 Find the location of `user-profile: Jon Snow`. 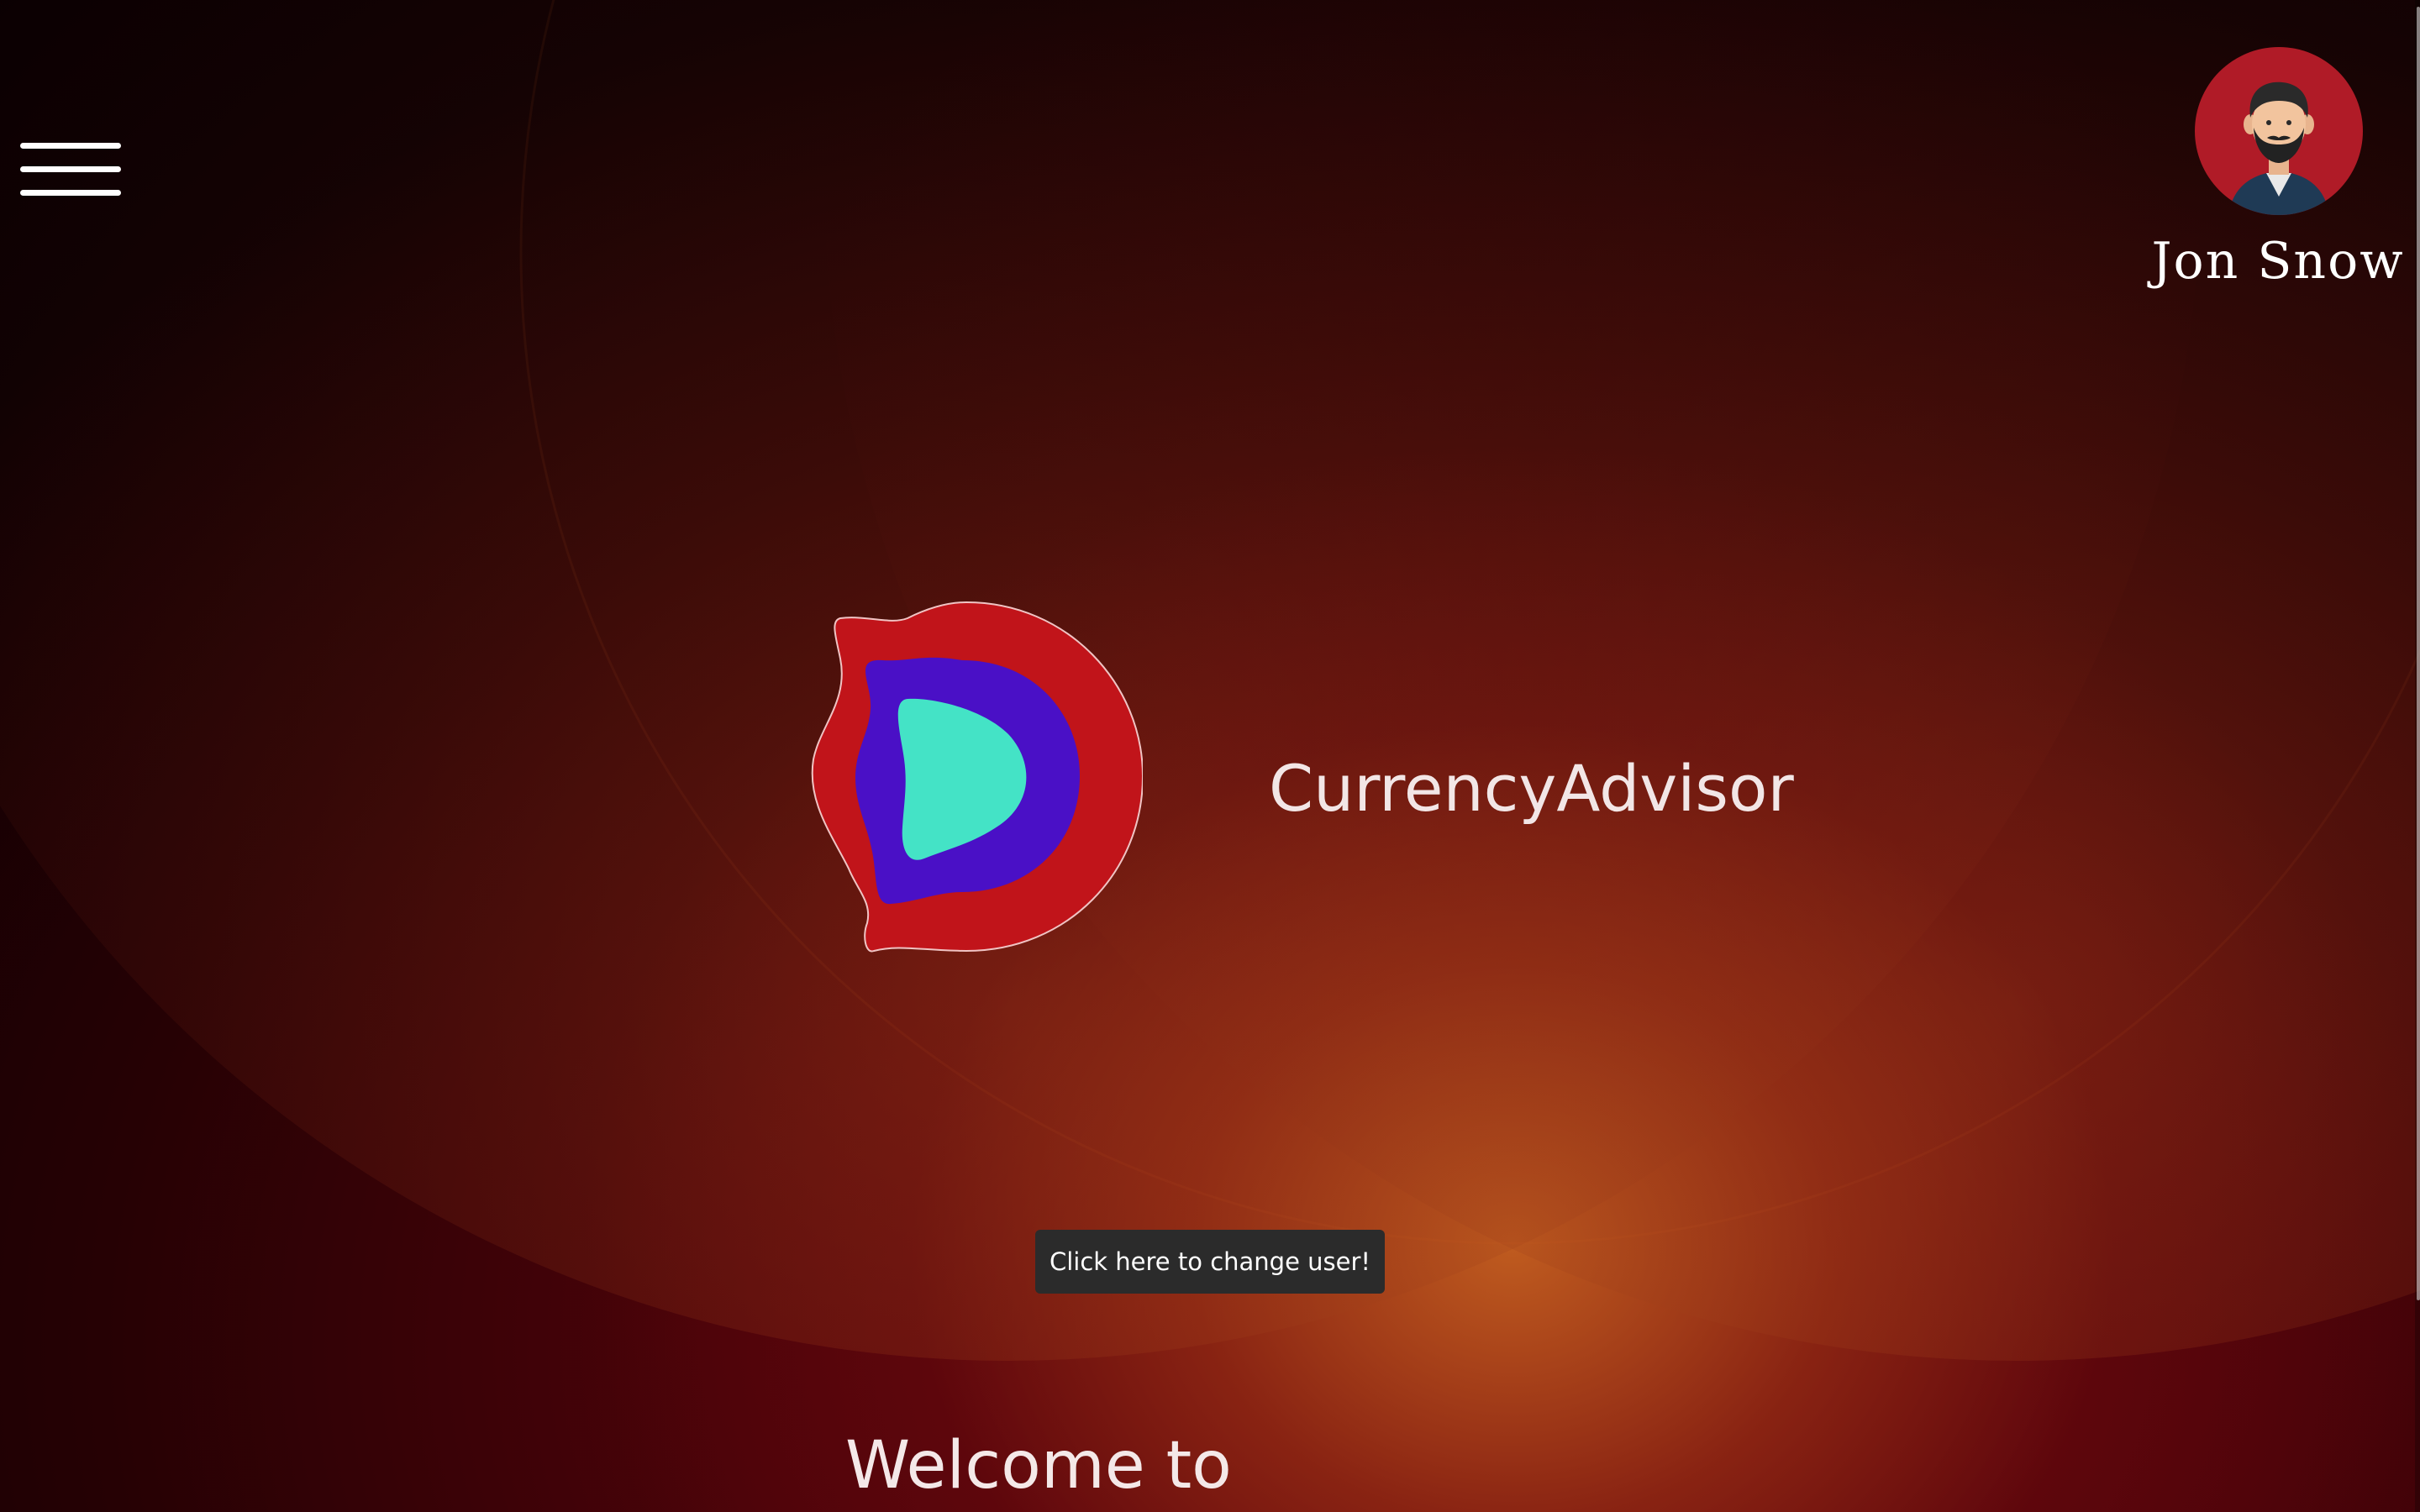

user-profile: Jon Snow is located at coordinates (2278, 175).